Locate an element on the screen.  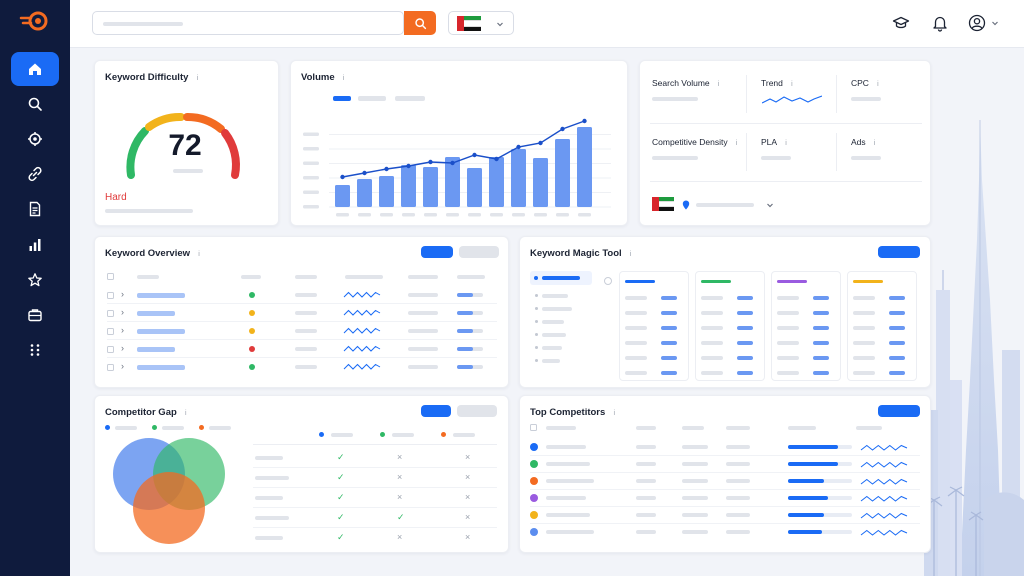
search-input is located at coordinates (248, 23).